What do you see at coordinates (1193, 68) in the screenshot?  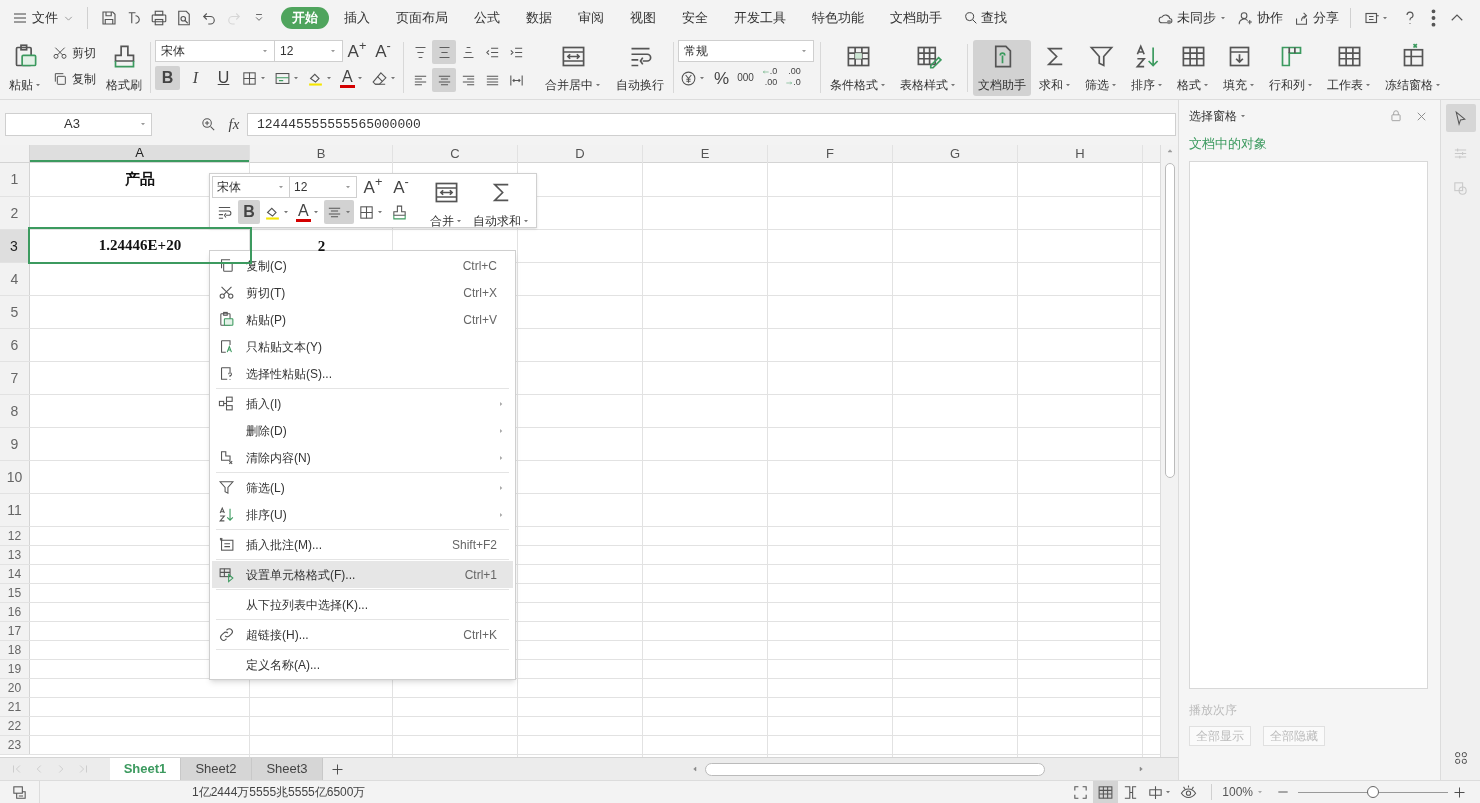 I see `ribbon-button: 格式` at bounding box center [1193, 68].